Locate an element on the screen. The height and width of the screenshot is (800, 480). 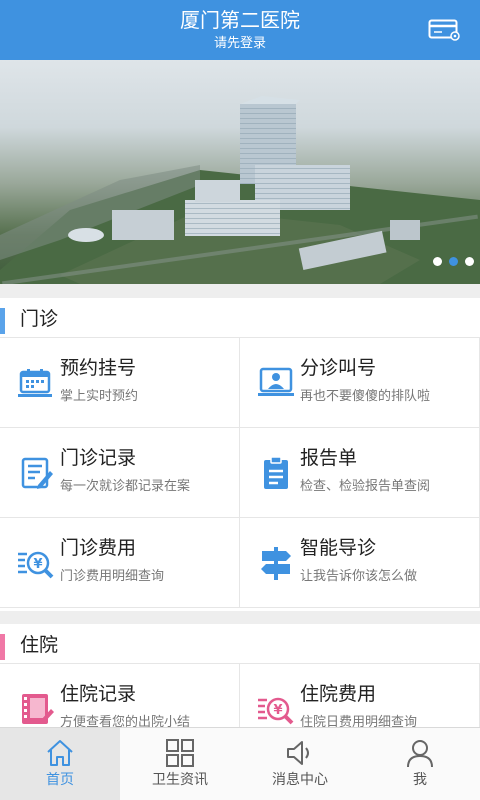
bottom-nav: 首页 卫生资讯 消息中心 我 is located at coordinates (240, 763).